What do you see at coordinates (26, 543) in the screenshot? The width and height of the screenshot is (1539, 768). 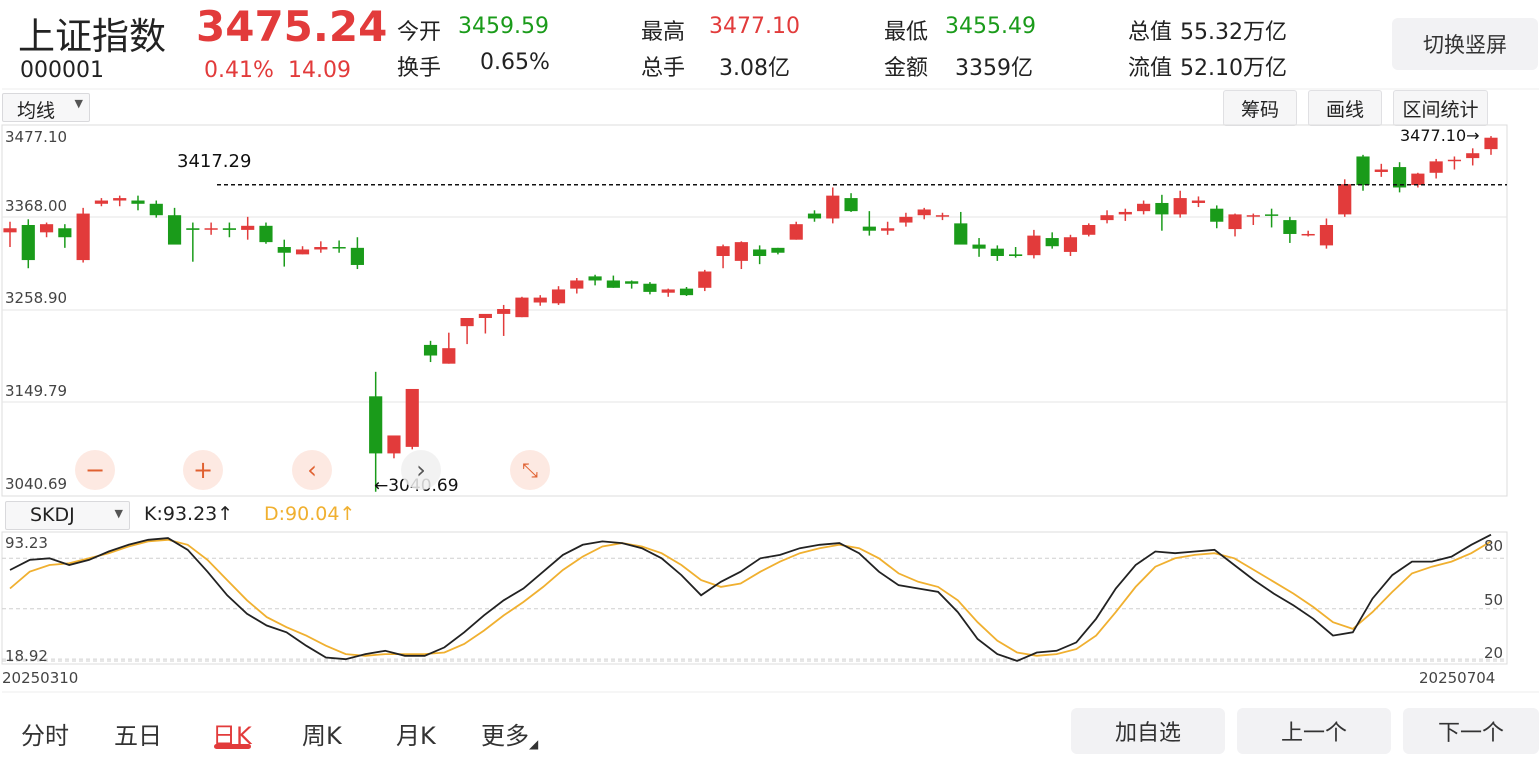 I see `skdj-y-max: 93.23` at bounding box center [26, 543].